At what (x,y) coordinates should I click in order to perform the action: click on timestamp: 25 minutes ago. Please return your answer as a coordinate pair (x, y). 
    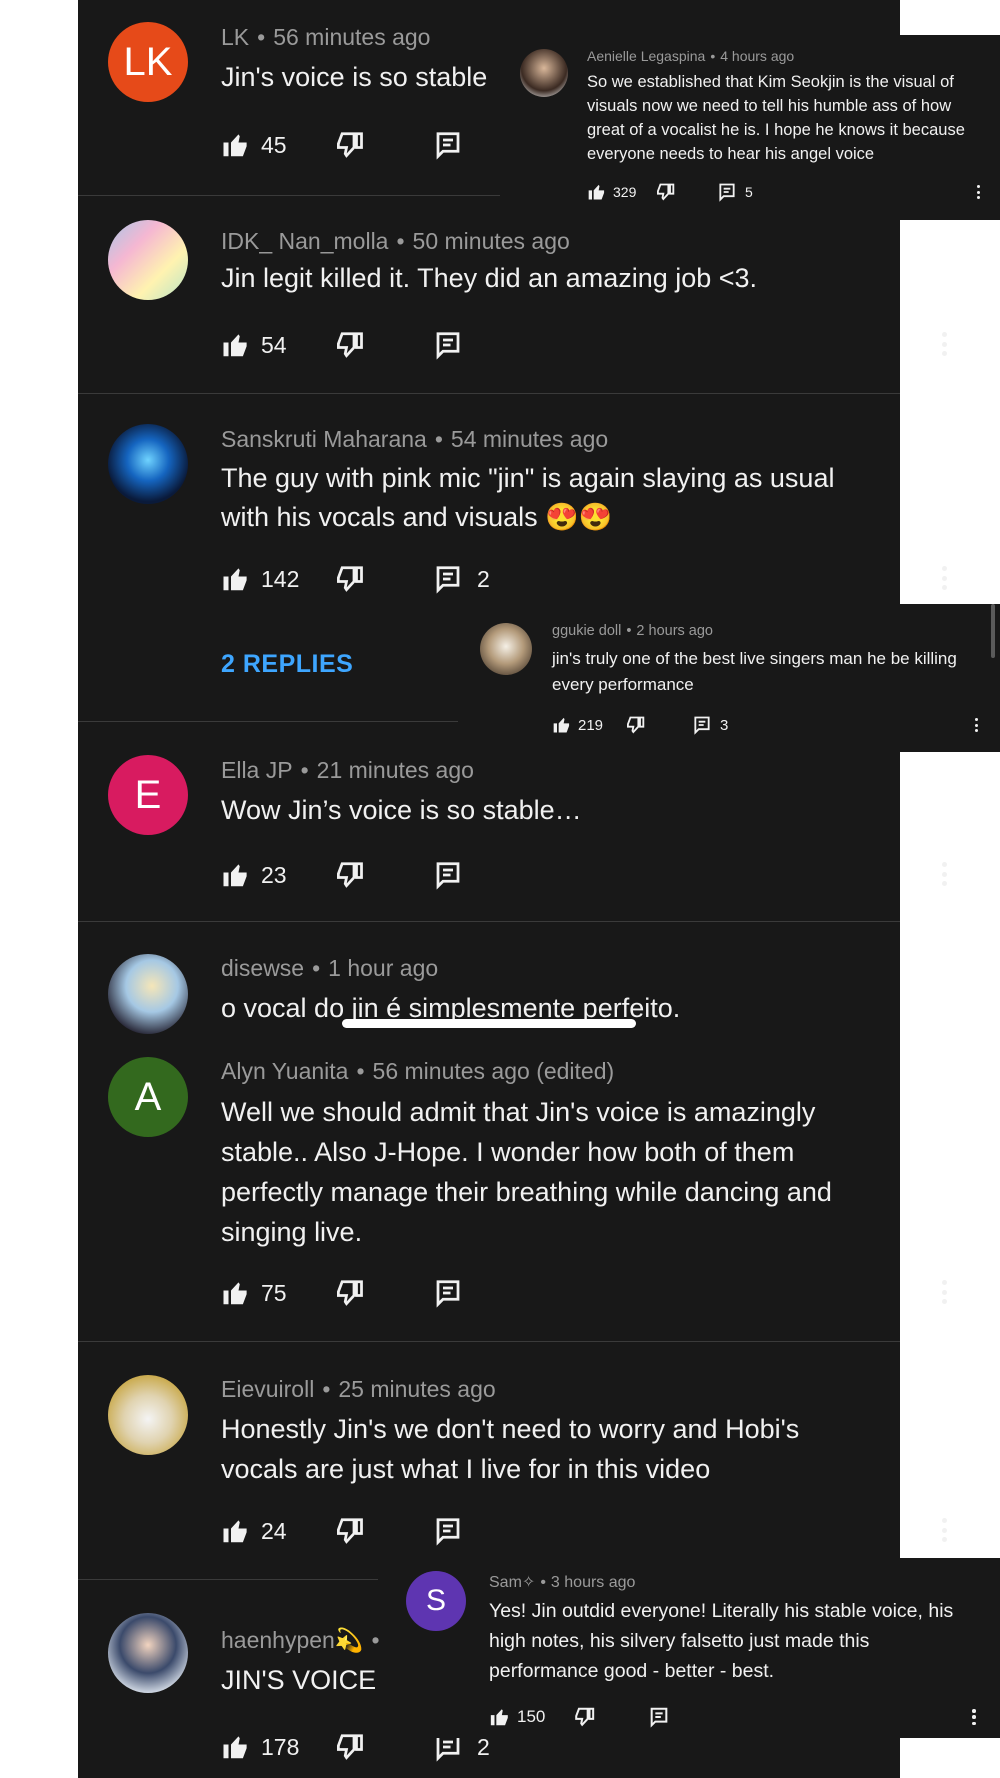
    Looking at the image, I should click on (416, 1389).